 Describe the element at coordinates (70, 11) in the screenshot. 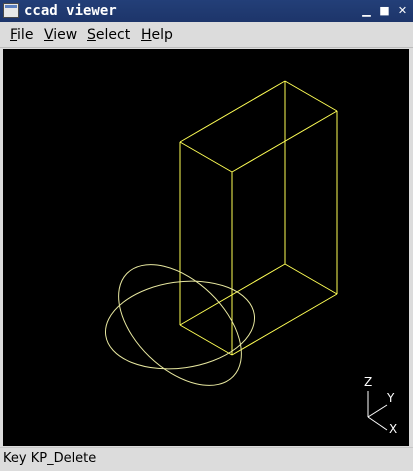

I see `window-title: ccad viewer` at that location.